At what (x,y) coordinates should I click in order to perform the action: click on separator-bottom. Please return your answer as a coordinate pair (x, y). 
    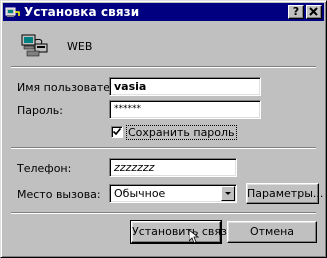
    Looking at the image, I should click on (163, 213).